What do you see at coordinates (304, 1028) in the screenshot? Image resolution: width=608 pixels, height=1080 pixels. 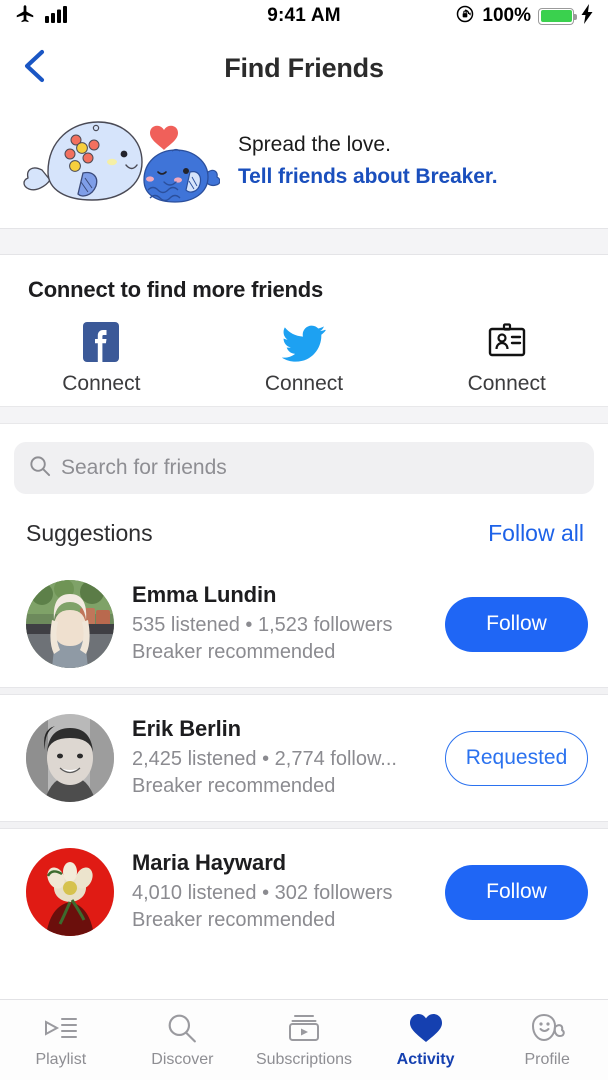 I see `subscriptions-box-icon` at bounding box center [304, 1028].